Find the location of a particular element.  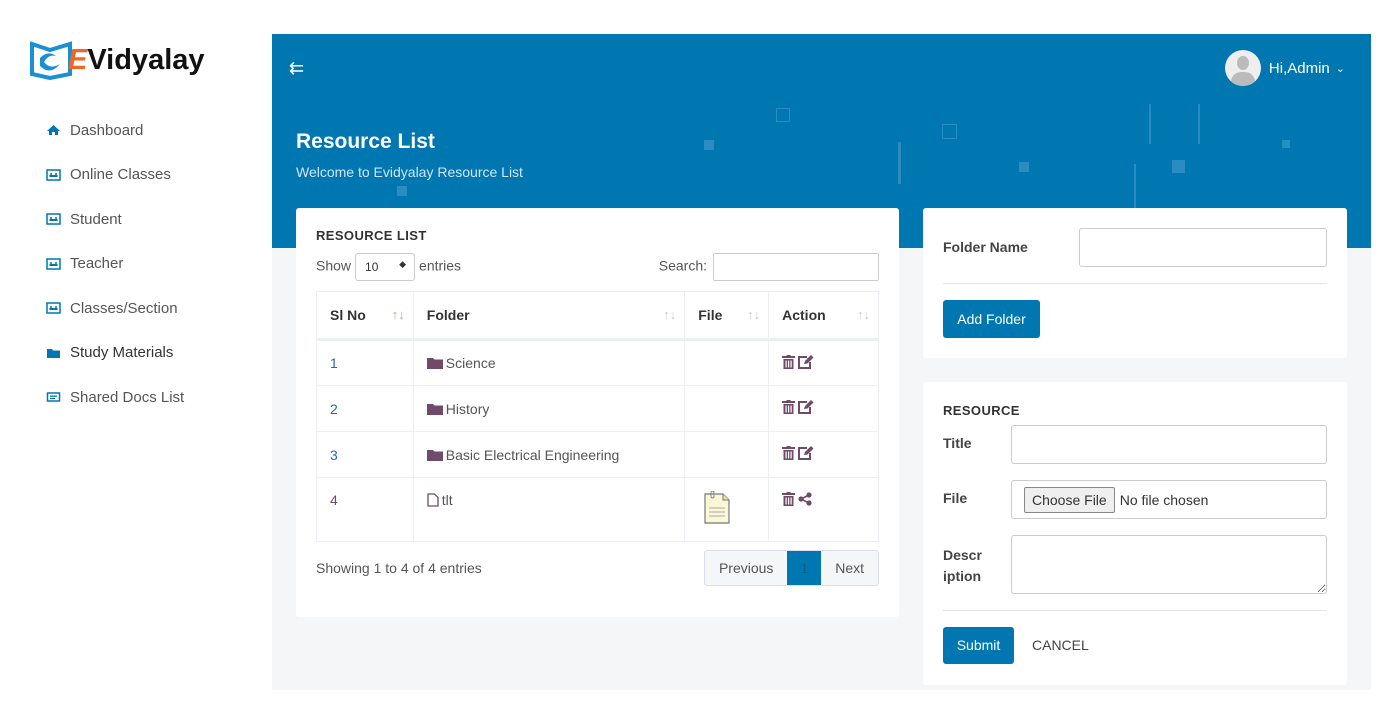

table-info: Showing 1 to 4 of 4 entries is located at coordinates (399, 568).